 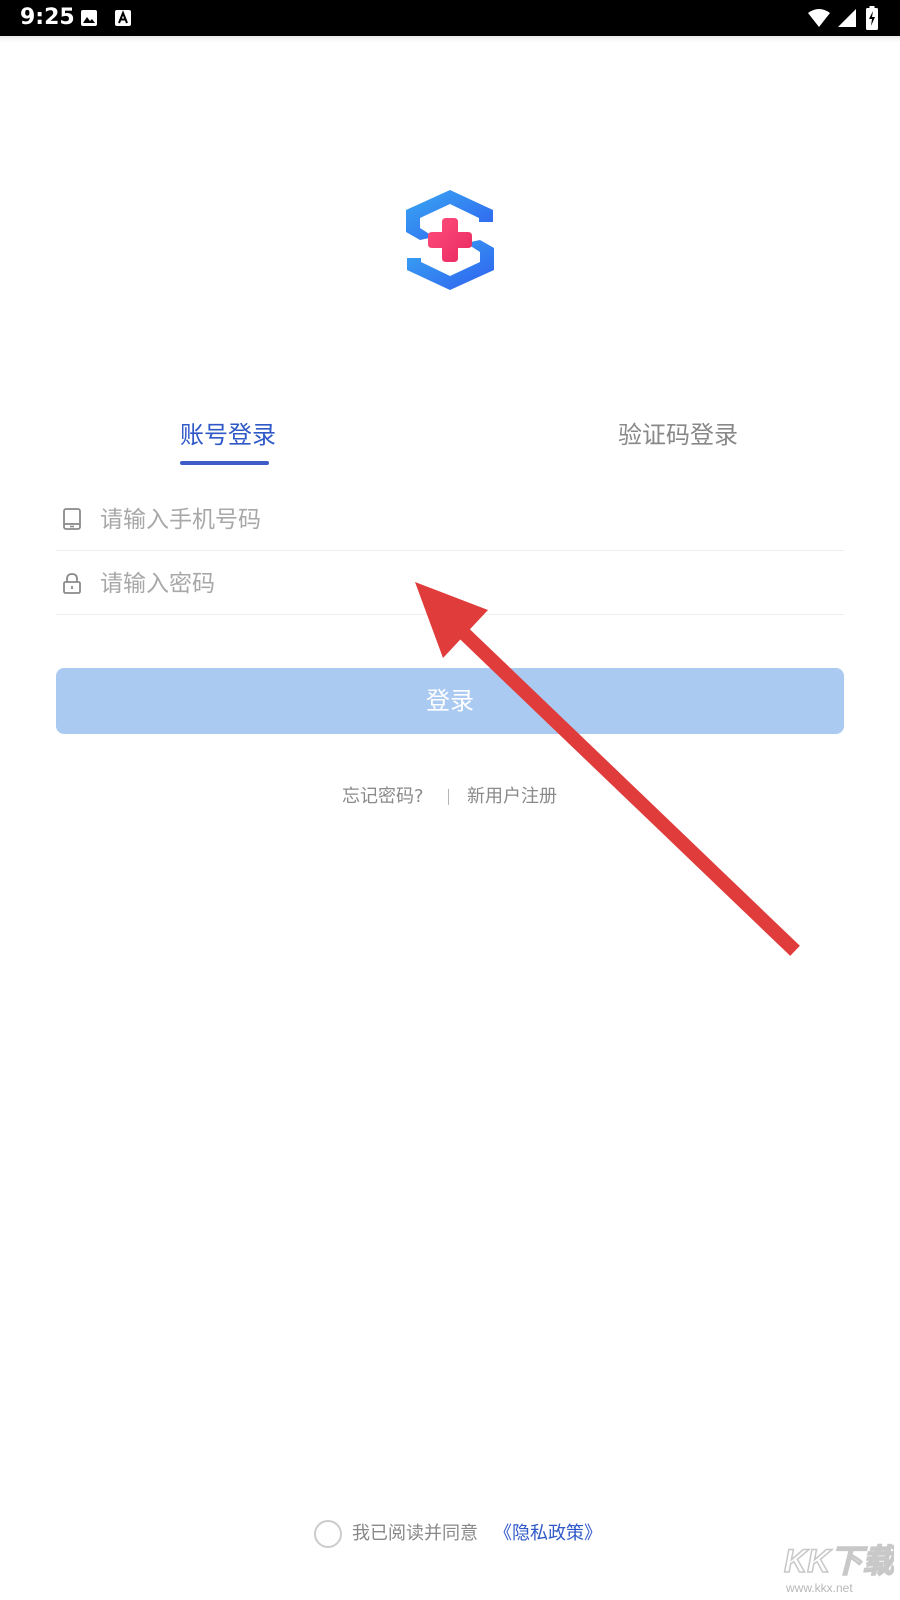 What do you see at coordinates (465, 520) in the screenshot?
I see `phone-input` at bounding box center [465, 520].